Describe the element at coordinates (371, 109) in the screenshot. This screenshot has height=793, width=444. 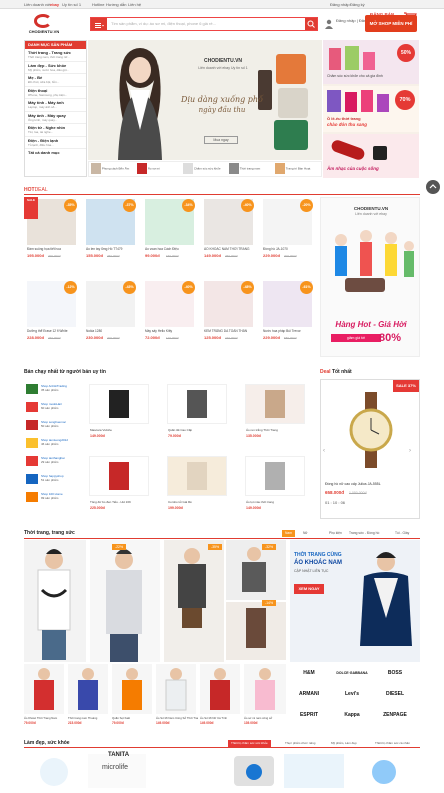
I see `promo-fashion: 70% Ồ lê-ếu thời trang chào đón thu sang` at that location.